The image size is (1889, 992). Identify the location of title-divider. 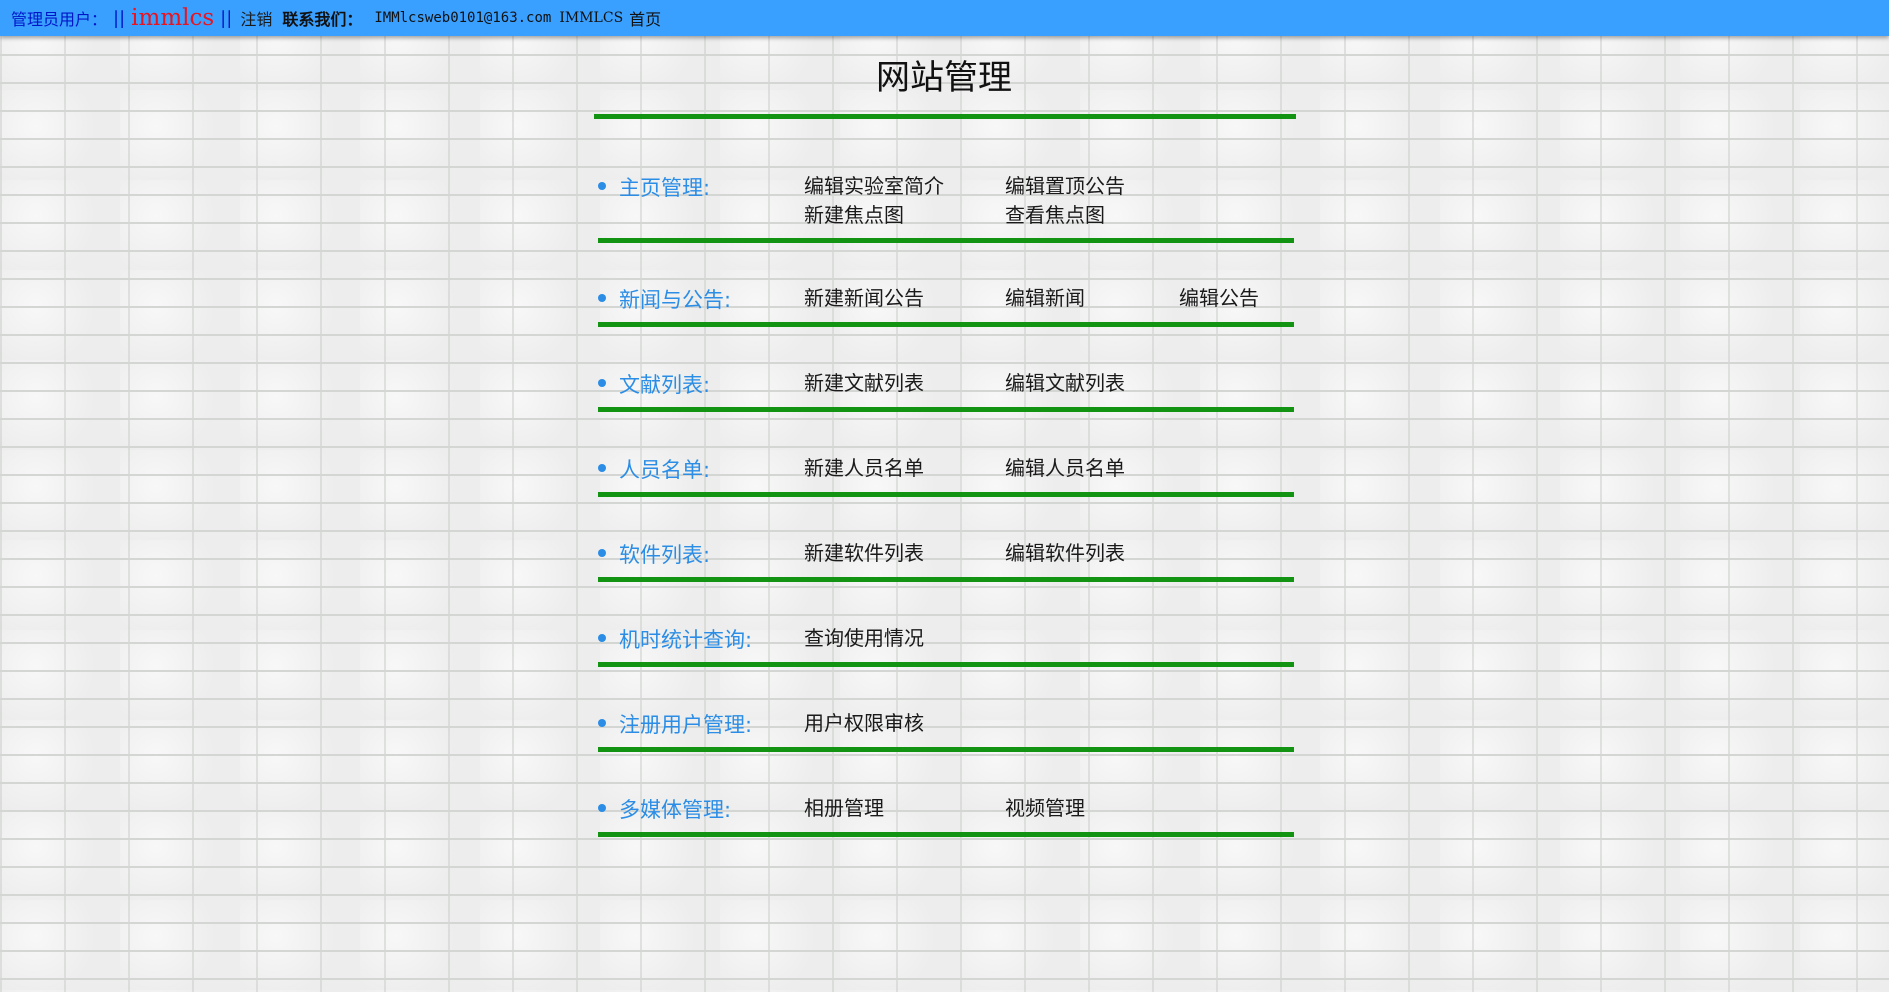
(945, 116).